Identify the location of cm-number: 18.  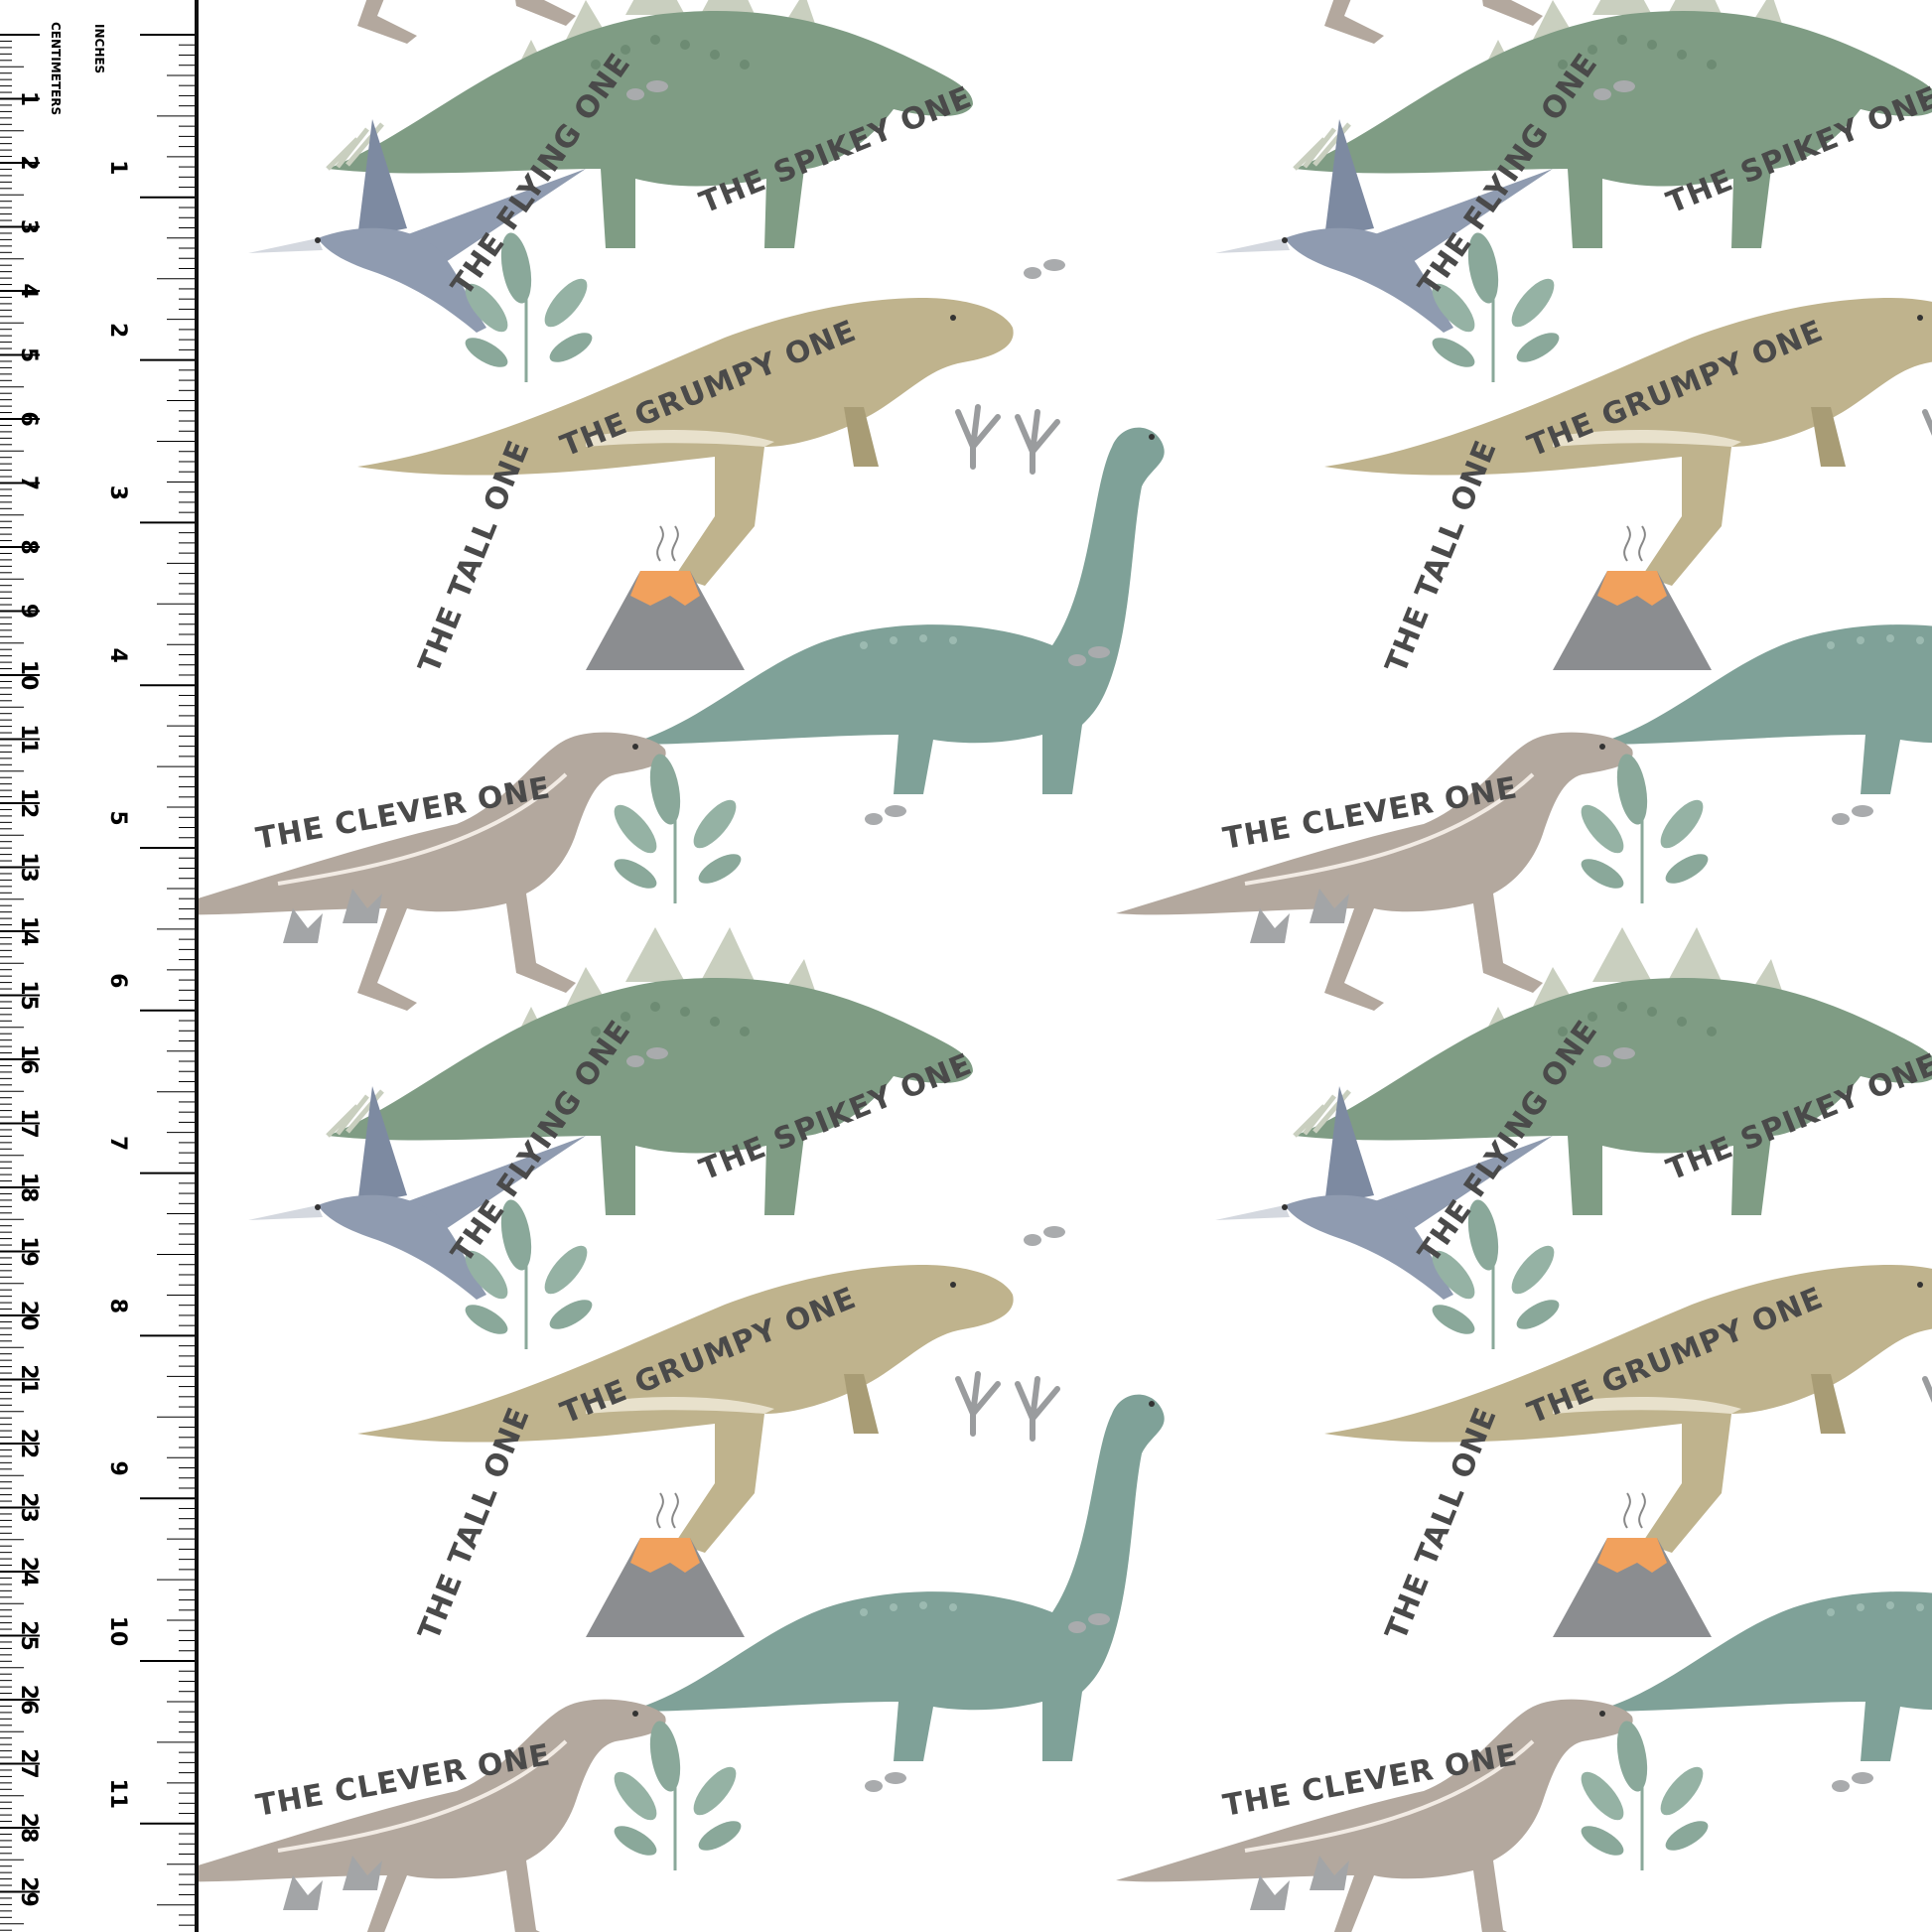
(29, 1188).